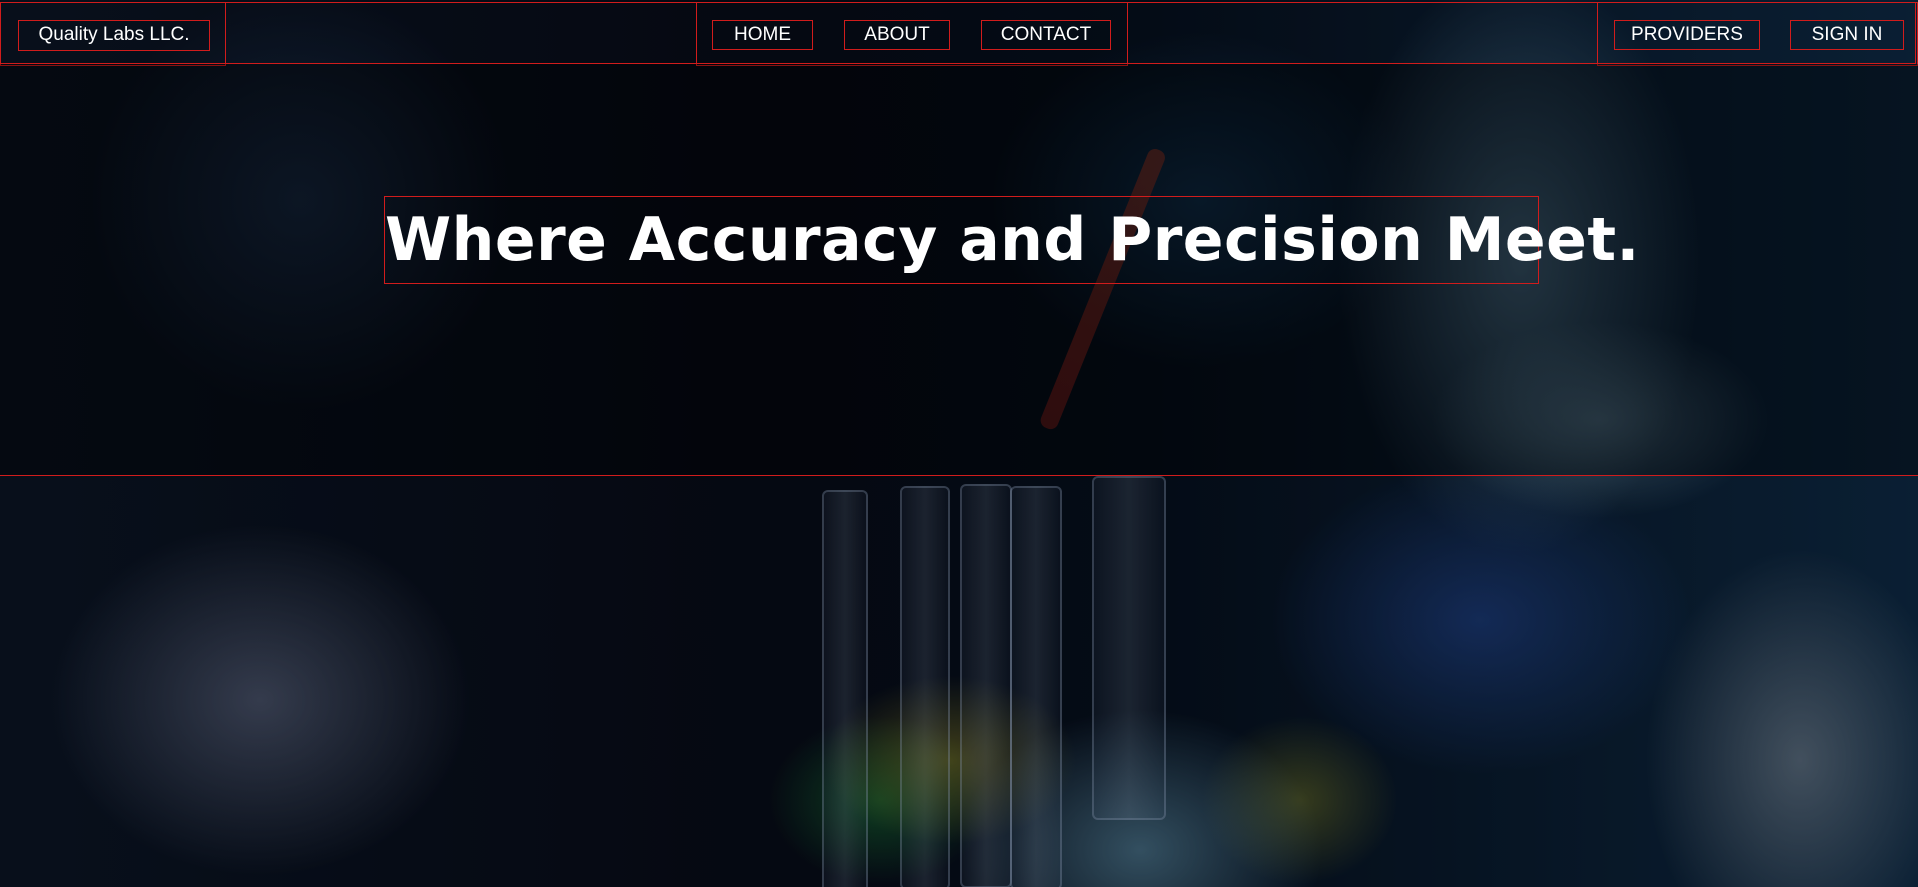  I want to click on nav-home-link: HOME, so click(762, 35).